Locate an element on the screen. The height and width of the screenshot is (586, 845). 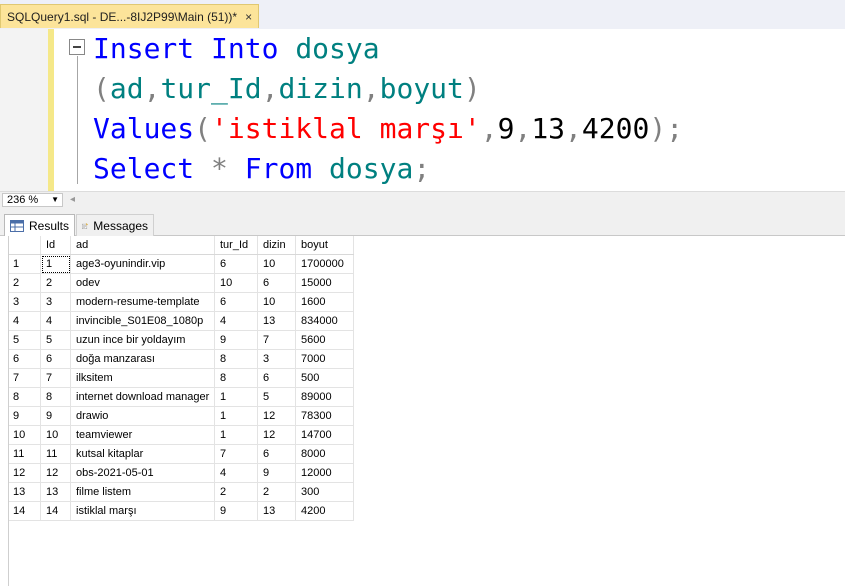
table-row: 11 11 kutsal kitaplar 7 6 8000 is located at coordinates (181, 454).